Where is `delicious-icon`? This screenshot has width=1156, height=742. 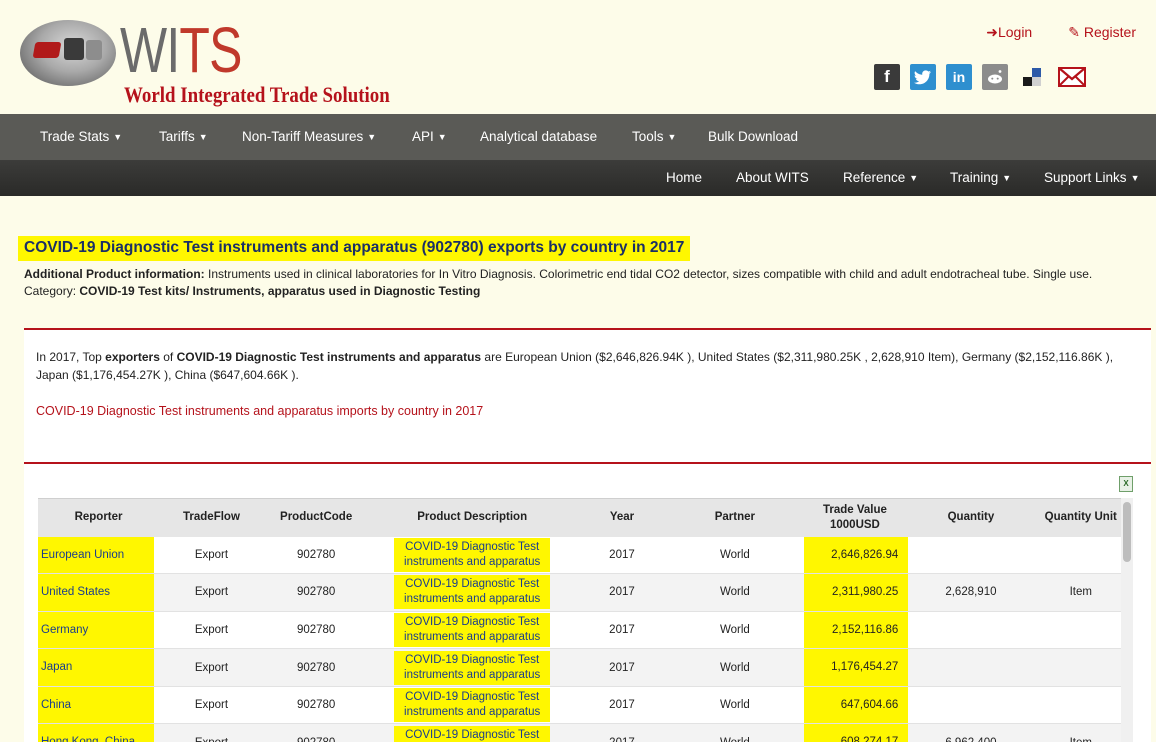 delicious-icon is located at coordinates (1032, 77).